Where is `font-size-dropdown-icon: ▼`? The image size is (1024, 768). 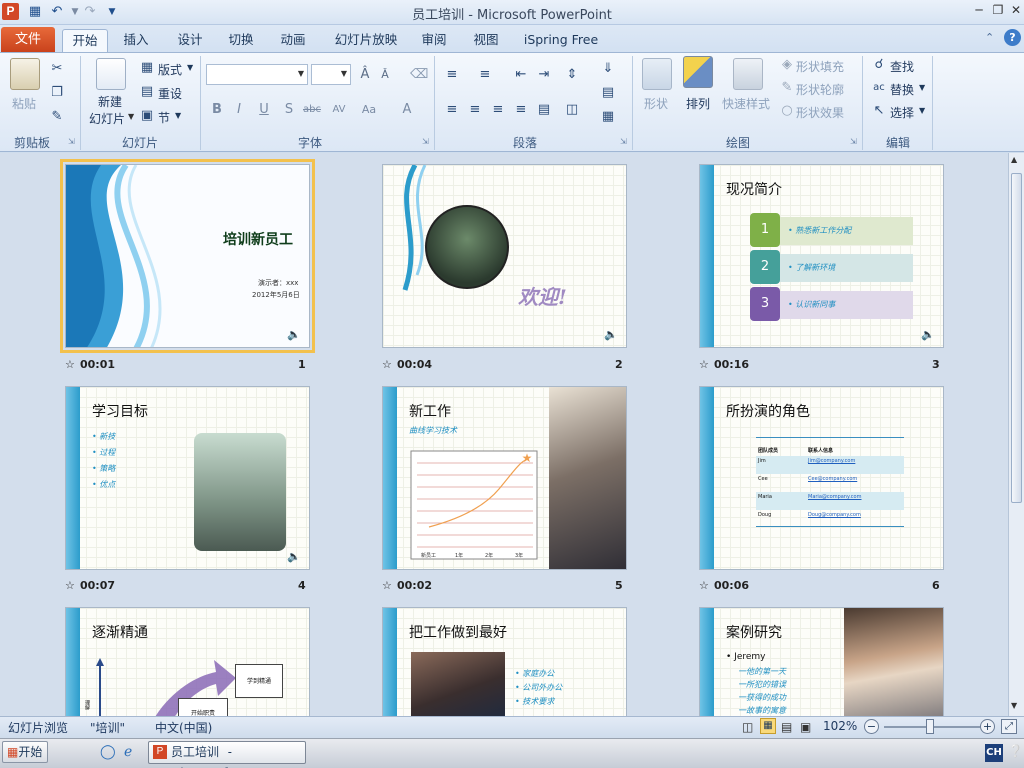
font-size-dropdown-icon: ▼ is located at coordinates (344, 73).